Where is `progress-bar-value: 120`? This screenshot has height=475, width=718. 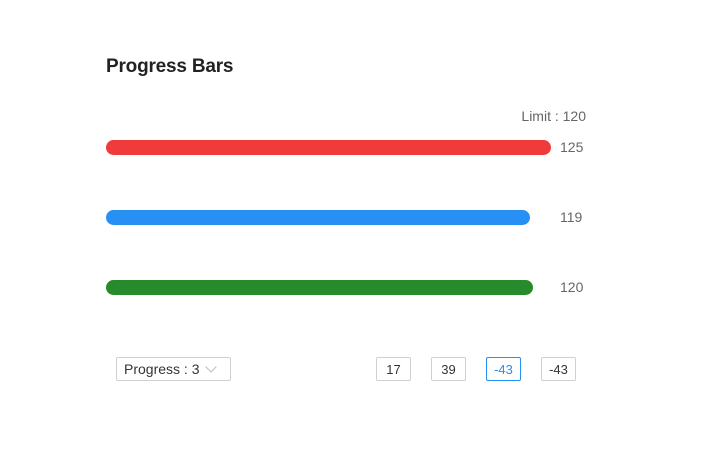 progress-bar-value: 120 is located at coordinates (572, 287).